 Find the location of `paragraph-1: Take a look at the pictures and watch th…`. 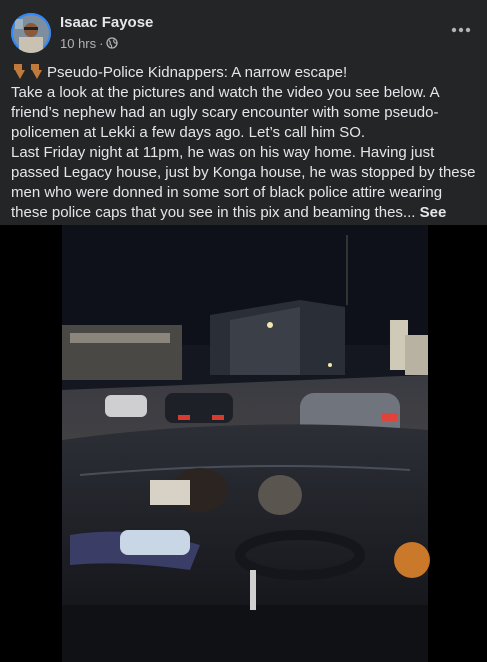

paragraph-1: Take a look at the pictures and watch th… is located at coordinates (225, 112).